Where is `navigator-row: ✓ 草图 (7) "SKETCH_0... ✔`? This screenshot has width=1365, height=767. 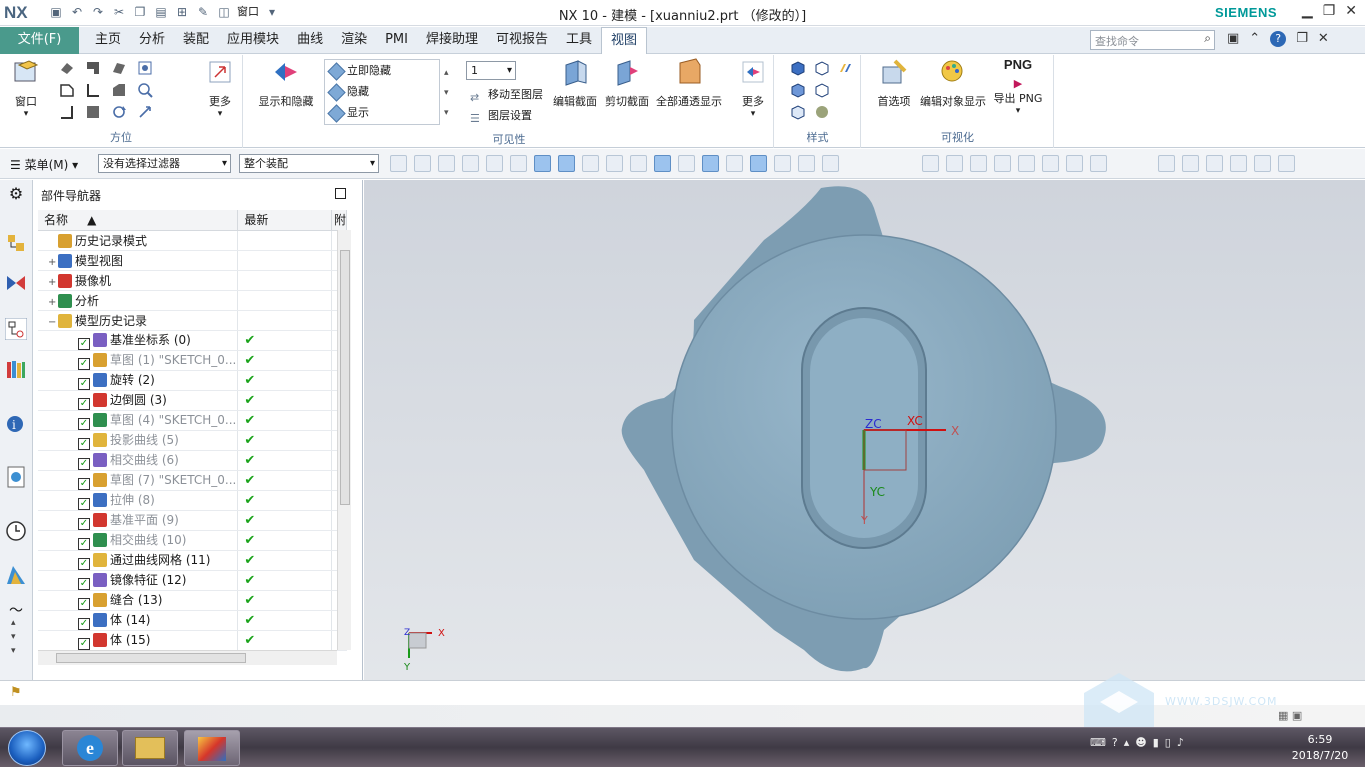 navigator-row: ✓ 草图 (7) "SKETCH_0... ✔ is located at coordinates (193, 480).